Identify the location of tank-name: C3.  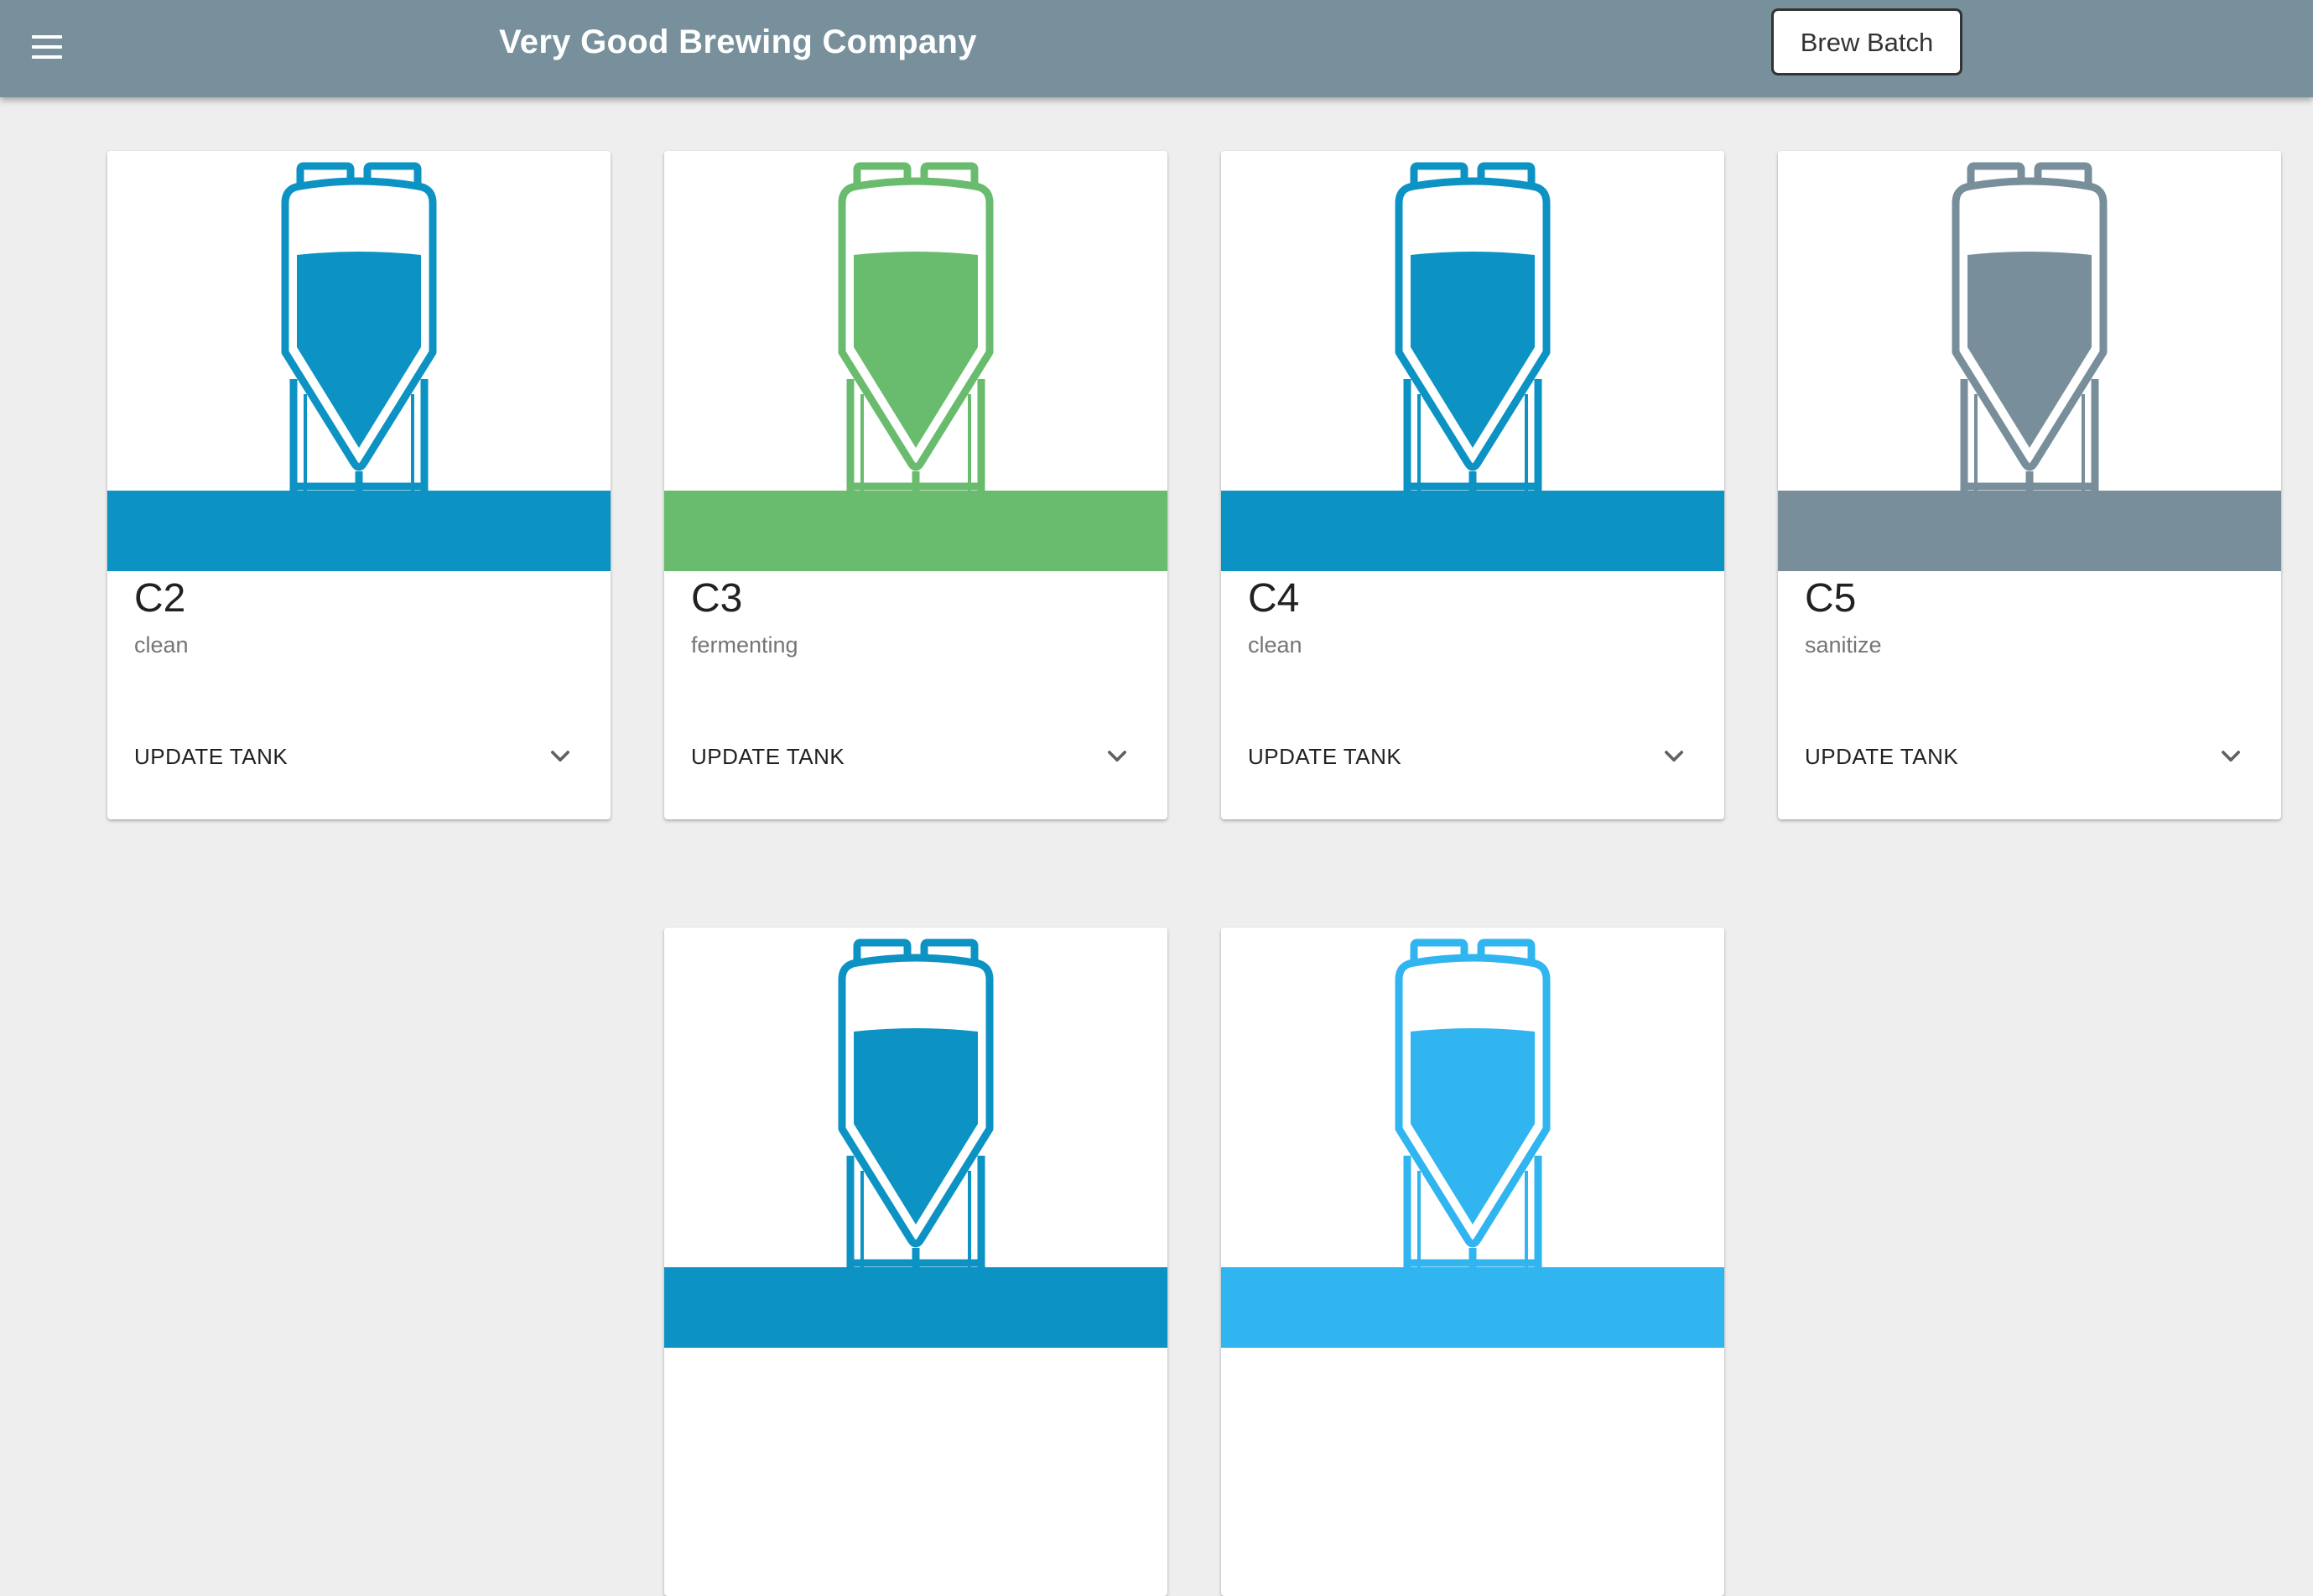
(717, 598).